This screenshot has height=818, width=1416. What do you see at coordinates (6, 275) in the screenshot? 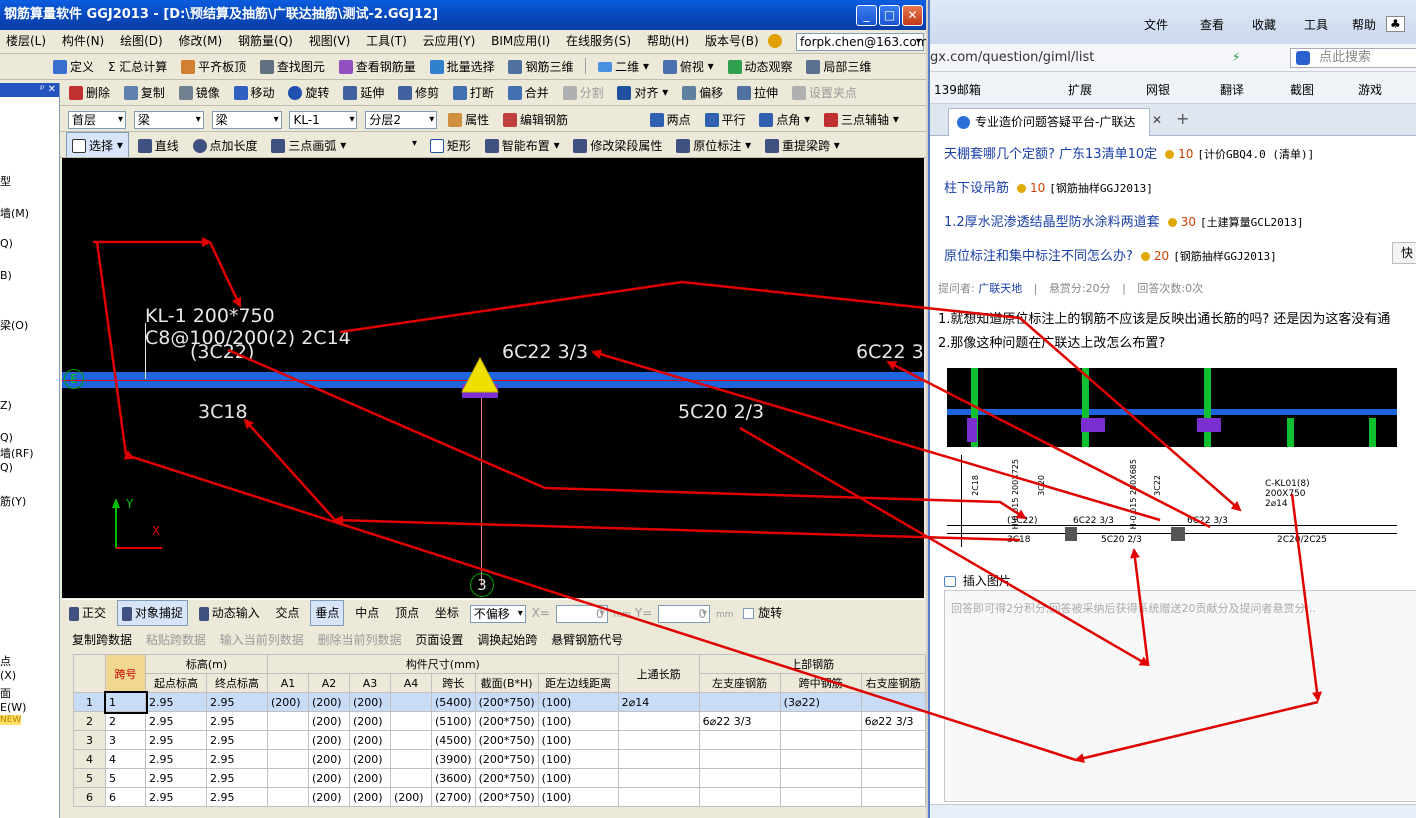
I see `tree-item: B)` at bounding box center [6, 275].